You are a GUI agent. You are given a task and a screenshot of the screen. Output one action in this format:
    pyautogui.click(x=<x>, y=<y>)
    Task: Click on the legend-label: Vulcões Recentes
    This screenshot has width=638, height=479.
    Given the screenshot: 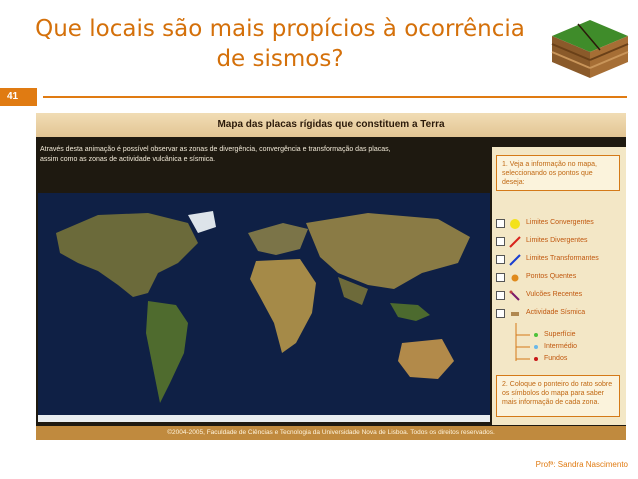 What is the action you would take?
    pyautogui.click(x=554, y=294)
    